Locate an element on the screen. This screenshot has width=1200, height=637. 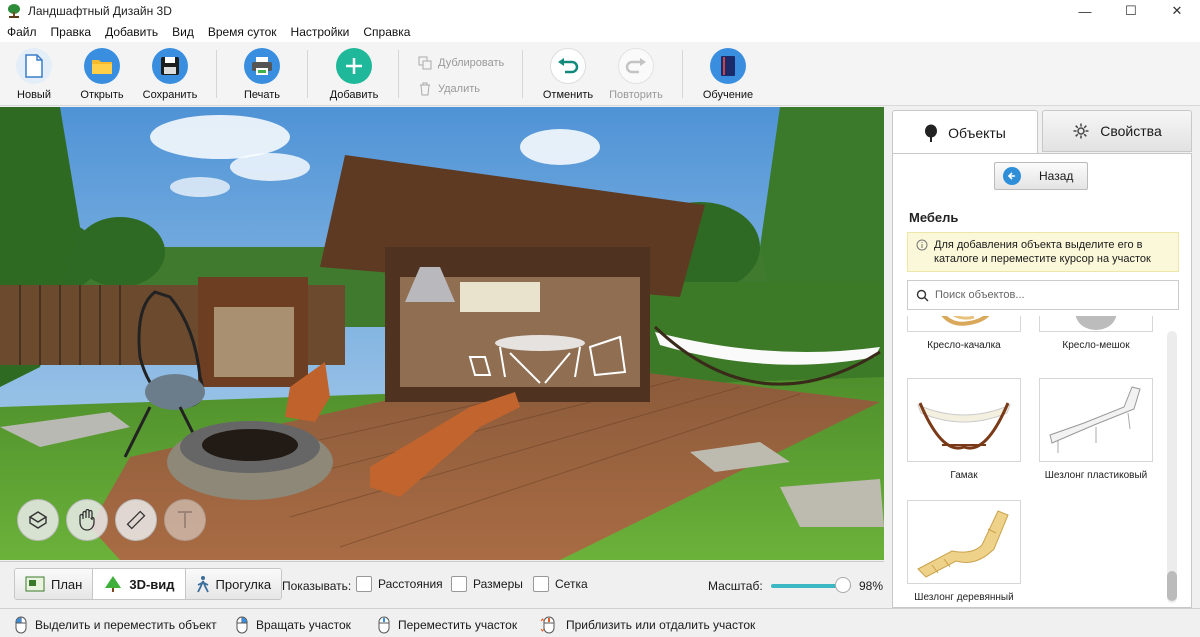
mouse-middle-click-icon is located at coordinates (384, 625).